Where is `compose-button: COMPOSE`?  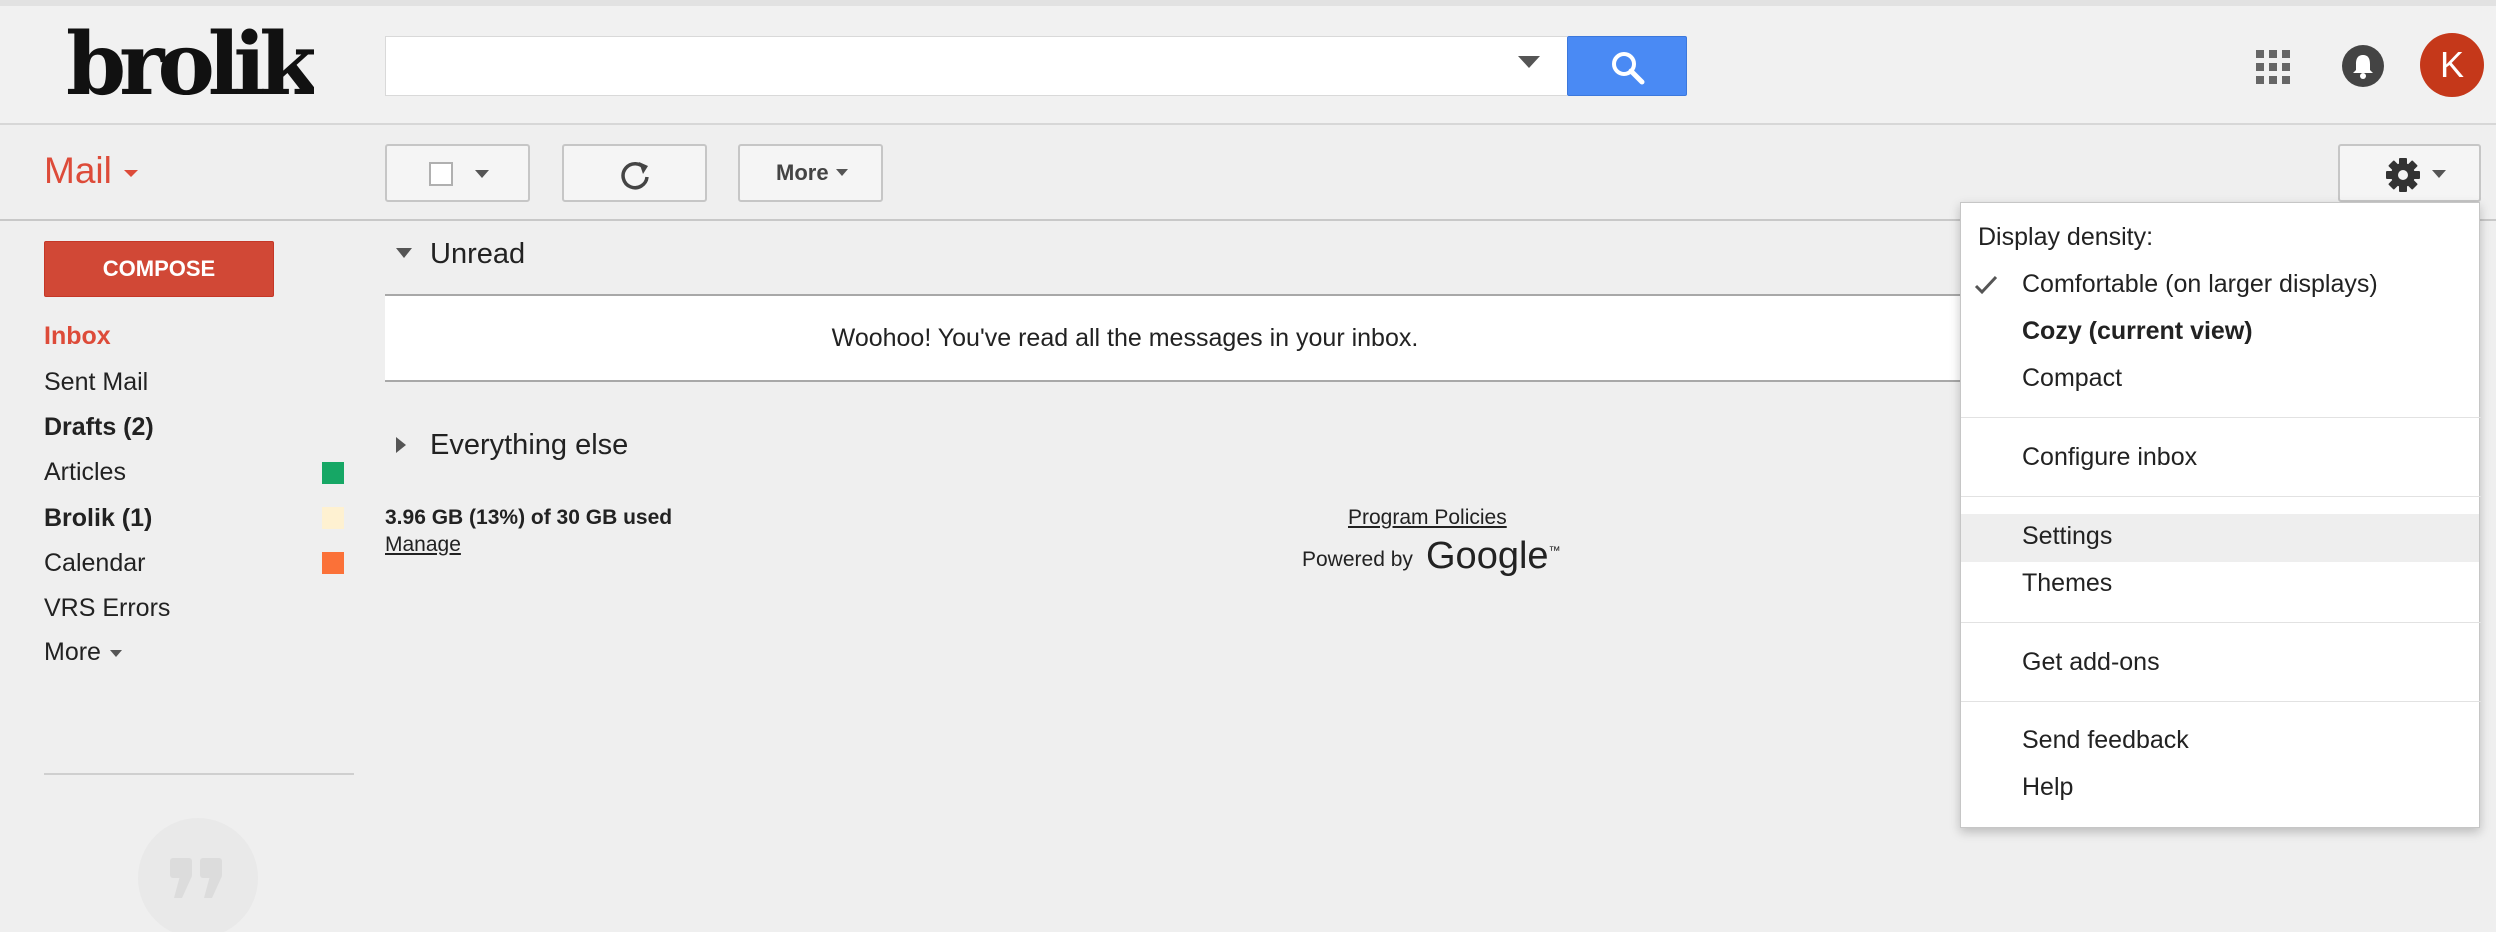
compose-button: COMPOSE is located at coordinates (159, 269).